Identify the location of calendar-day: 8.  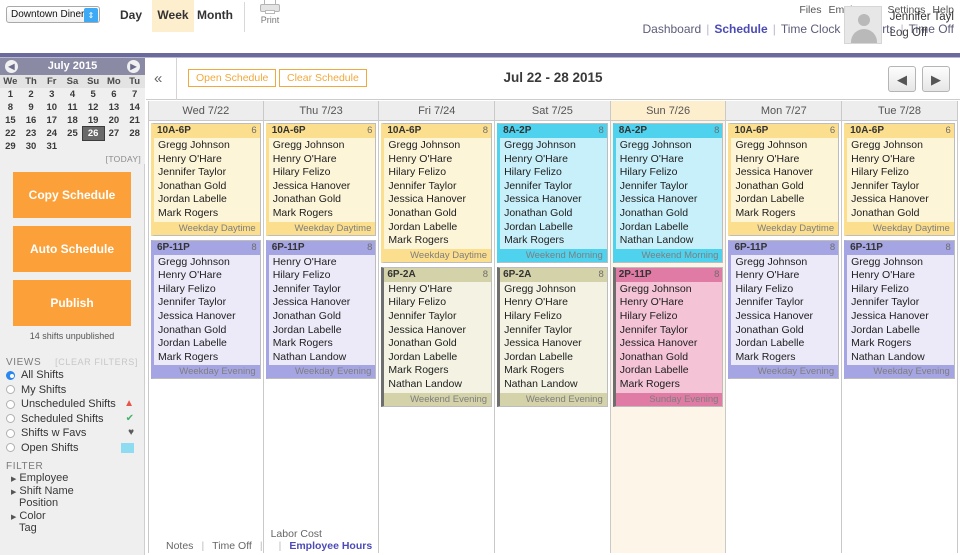
(10, 107).